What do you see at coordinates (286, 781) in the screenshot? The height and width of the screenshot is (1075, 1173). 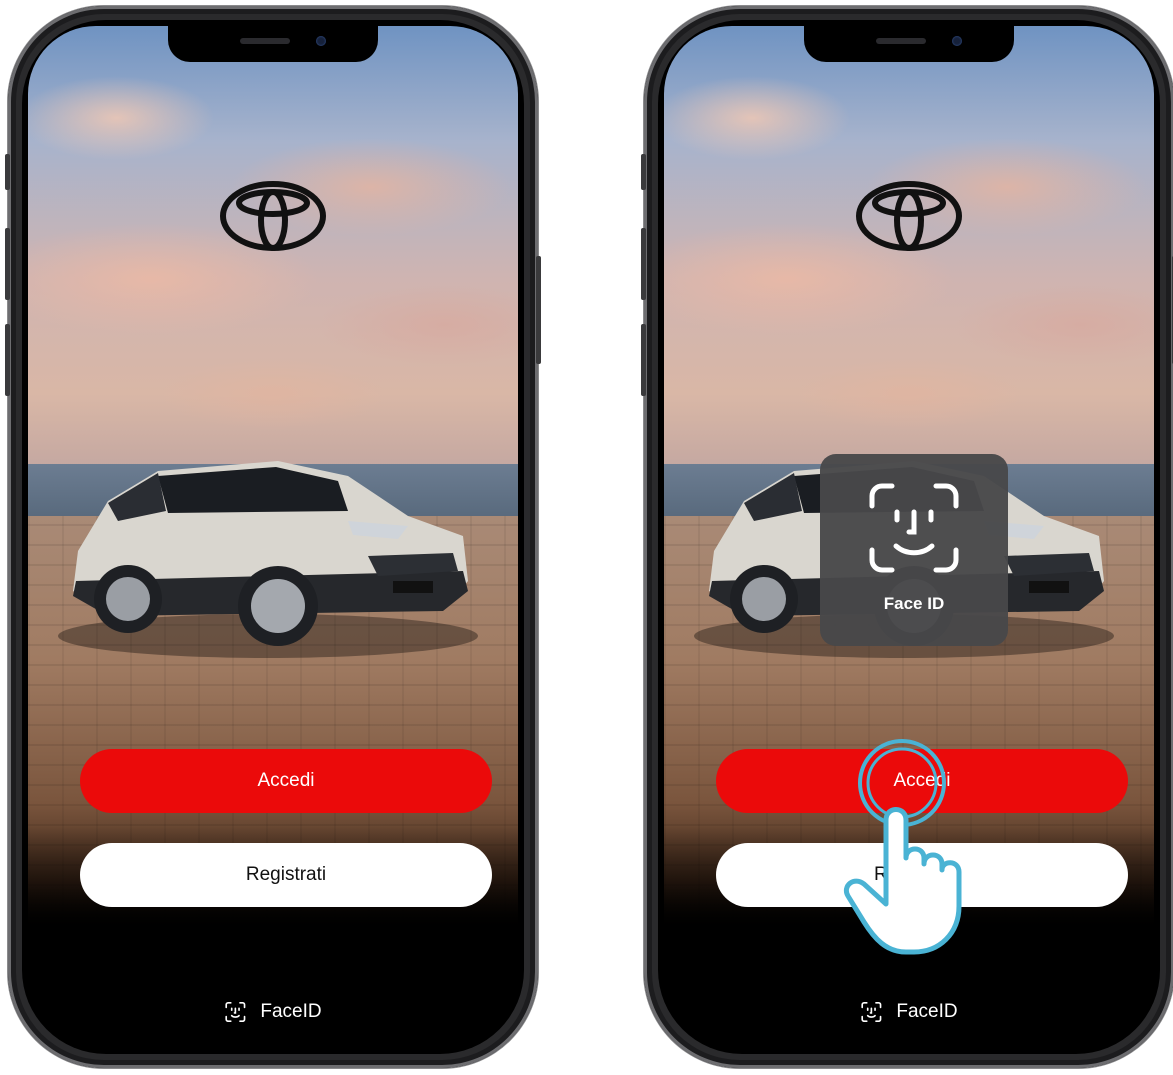 I see `login-button: Accedi` at bounding box center [286, 781].